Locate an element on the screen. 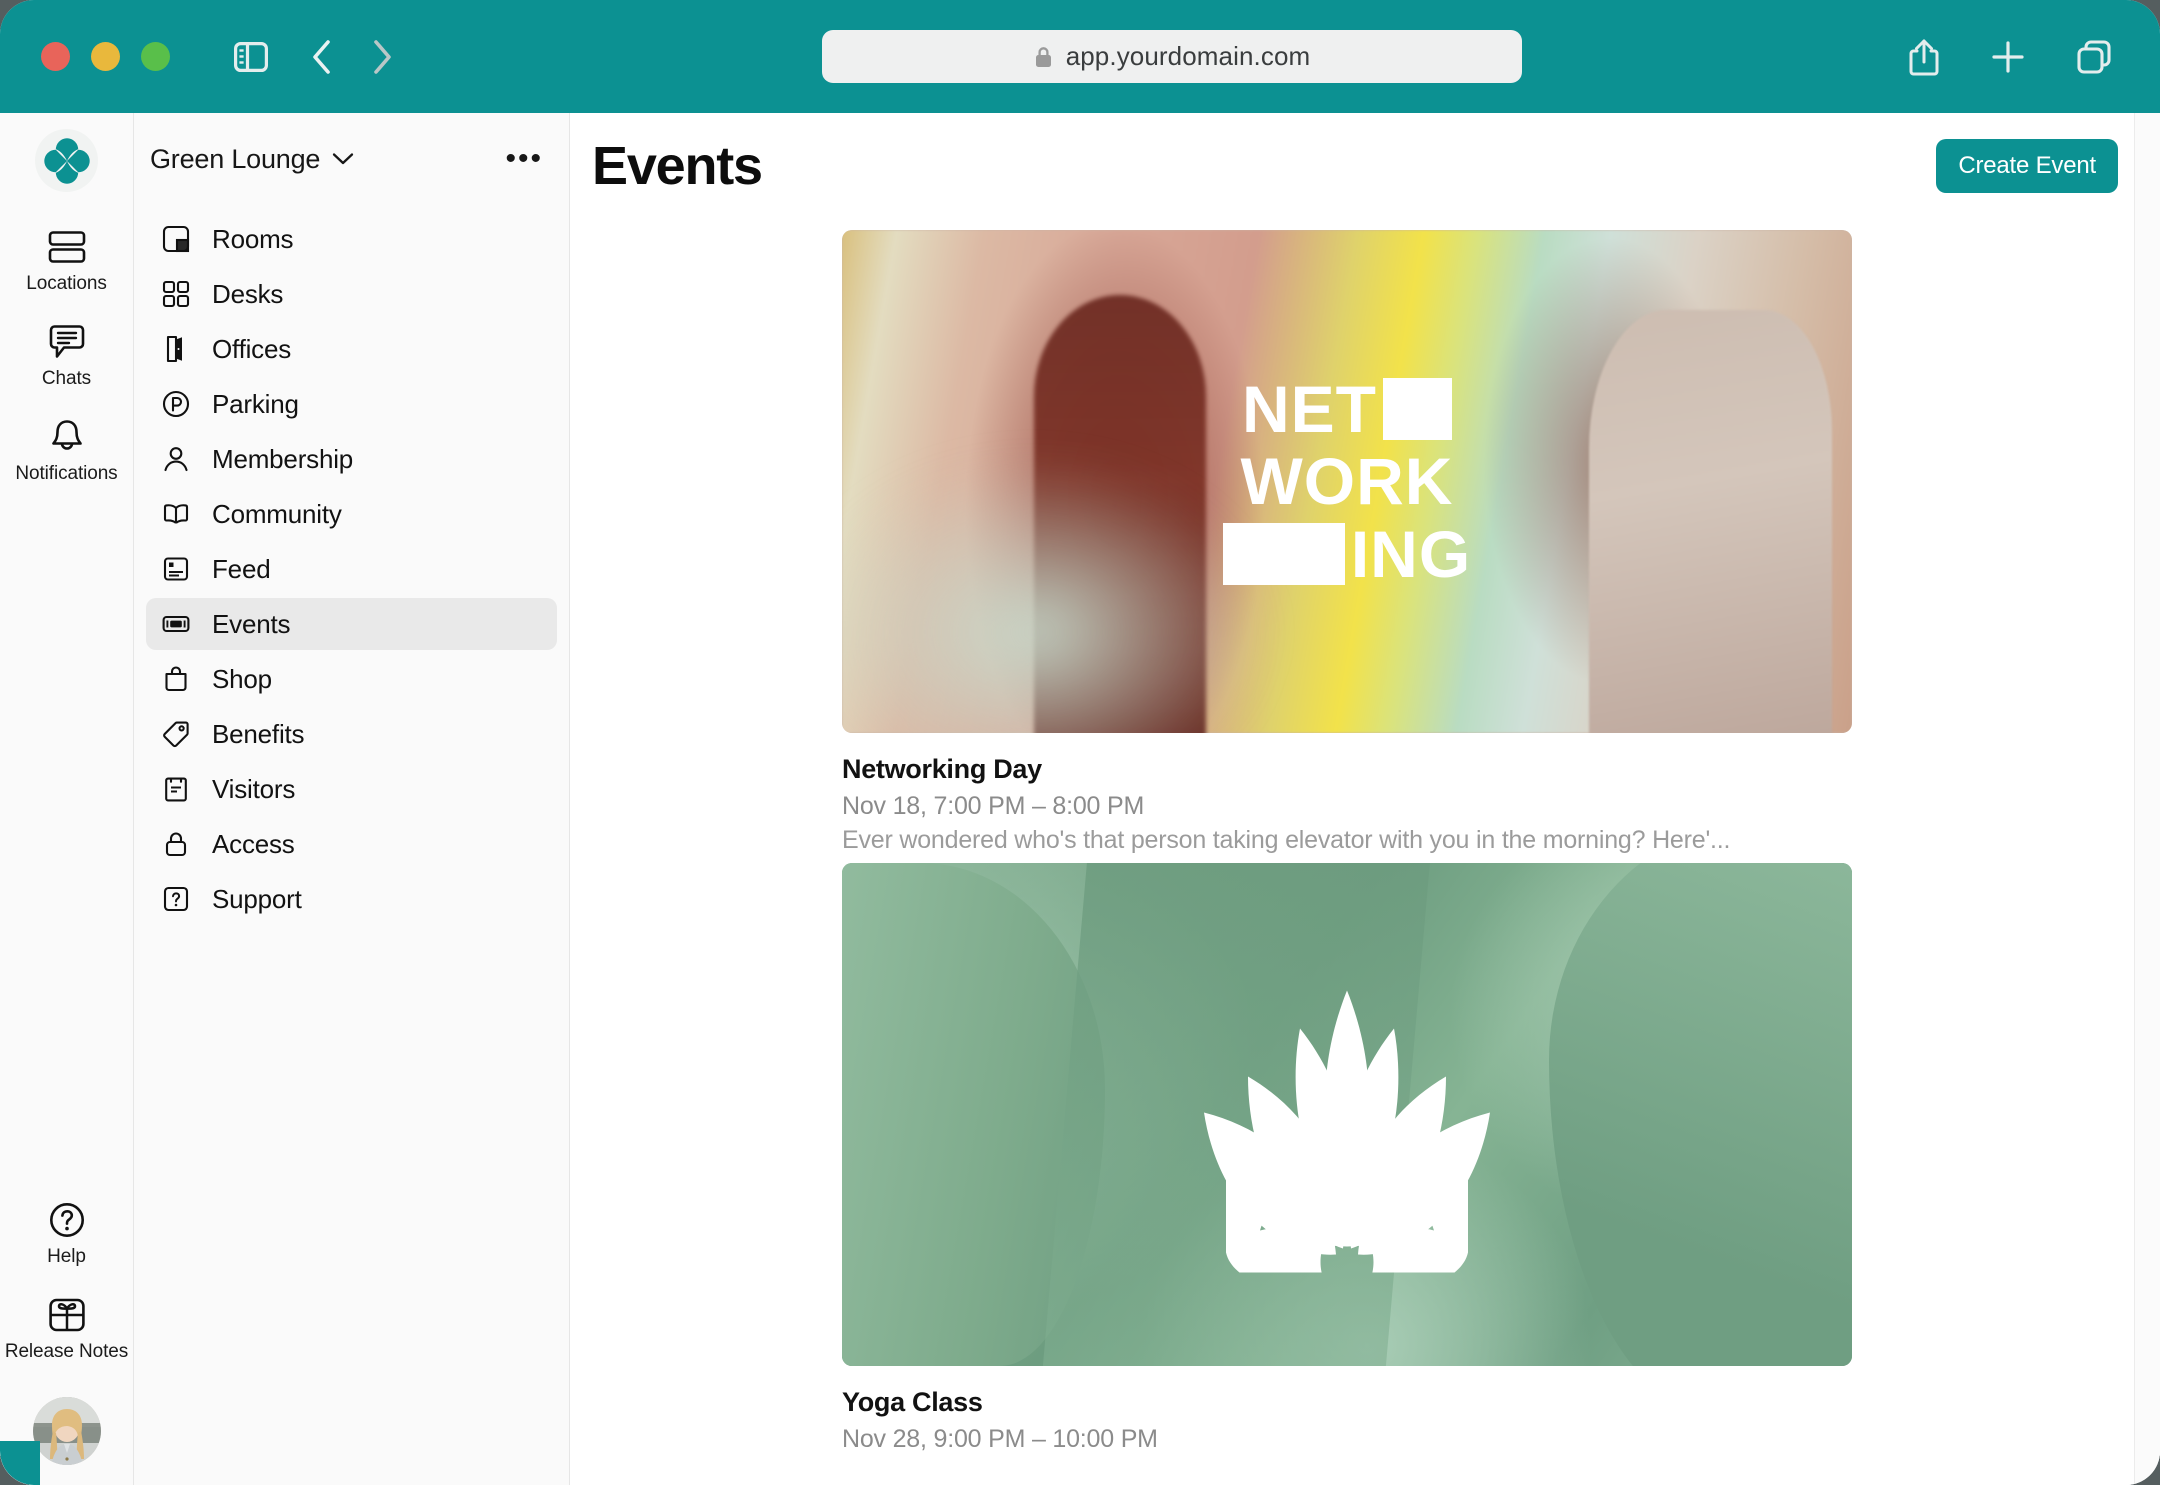 The width and height of the screenshot is (2160, 1485). content-header: Events Create Event is located at coordinates (1365, 165).